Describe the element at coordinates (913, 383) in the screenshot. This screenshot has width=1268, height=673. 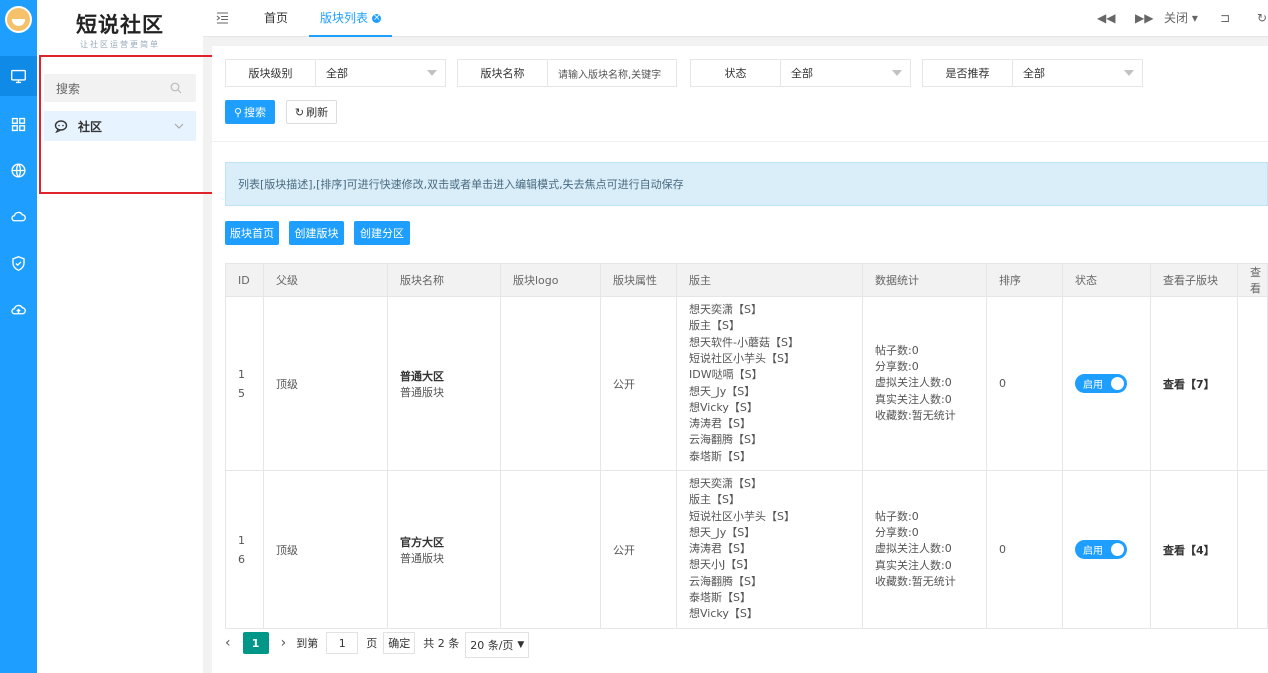
I see `stat-item: 虚拟关注人数:0` at that location.